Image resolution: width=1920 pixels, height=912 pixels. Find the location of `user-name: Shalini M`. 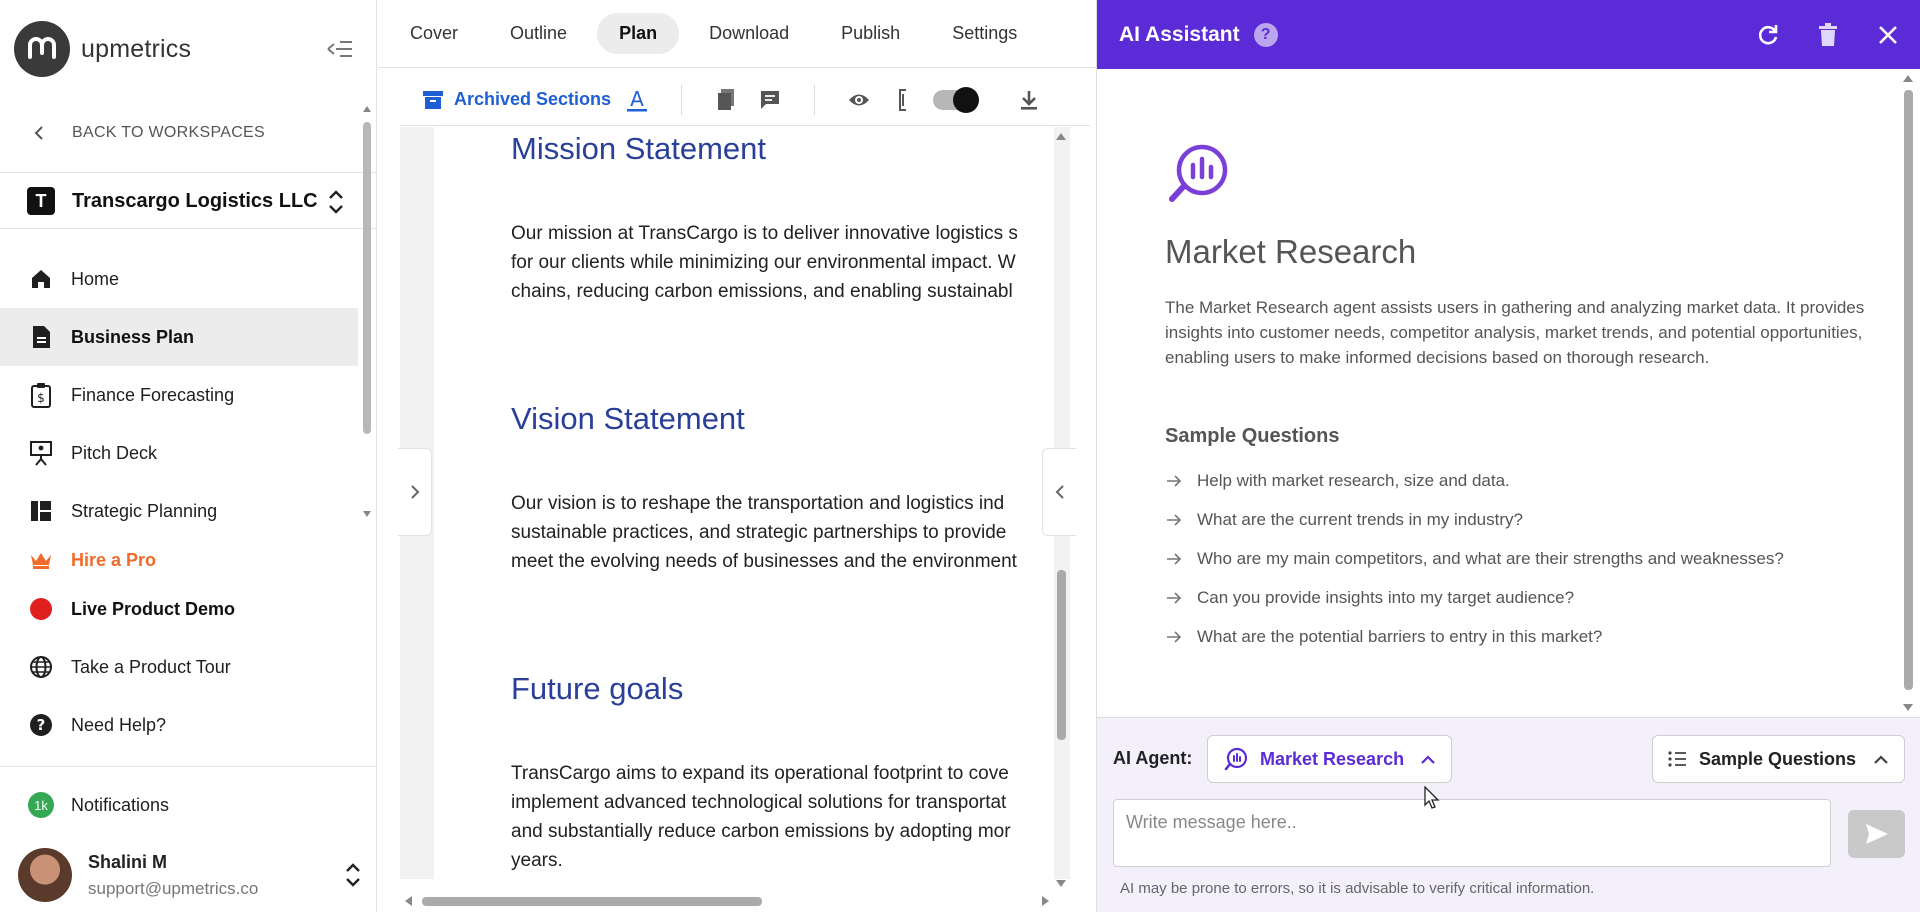

user-name: Shalini M is located at coordinates (128, 861).